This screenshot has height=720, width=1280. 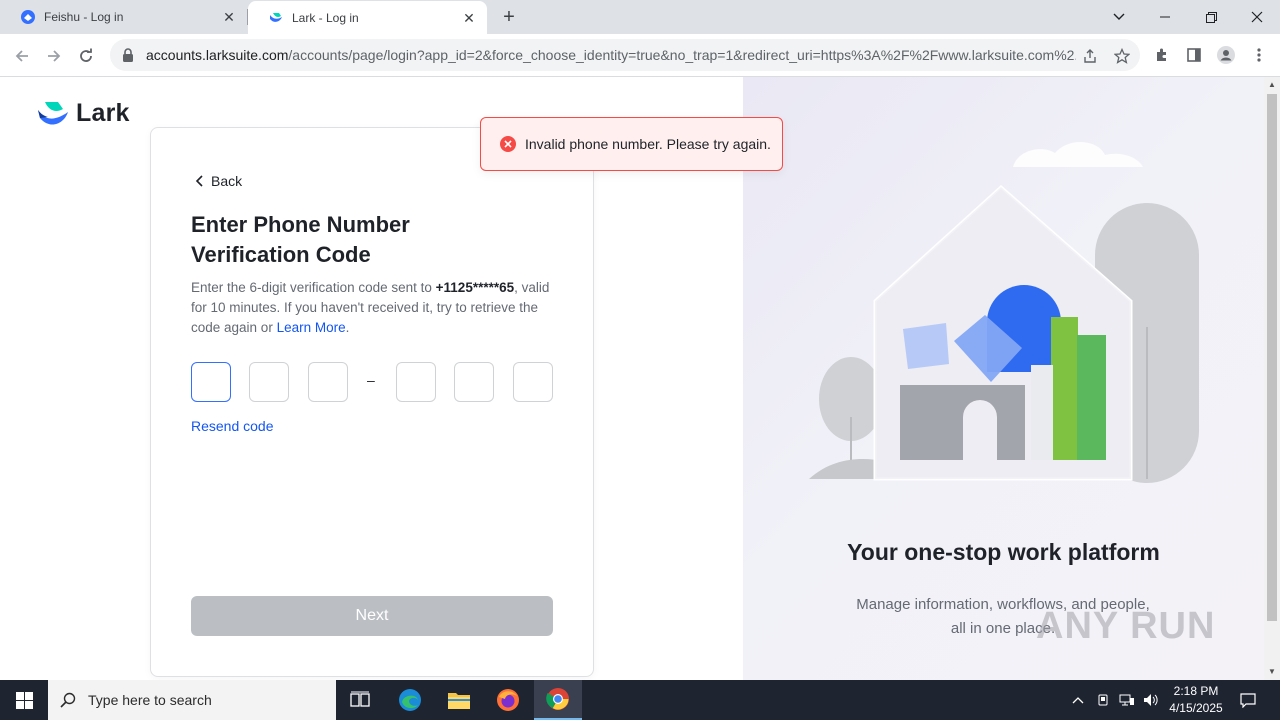 I want to click on desc-suffix: ., so click(x=347, y=327).